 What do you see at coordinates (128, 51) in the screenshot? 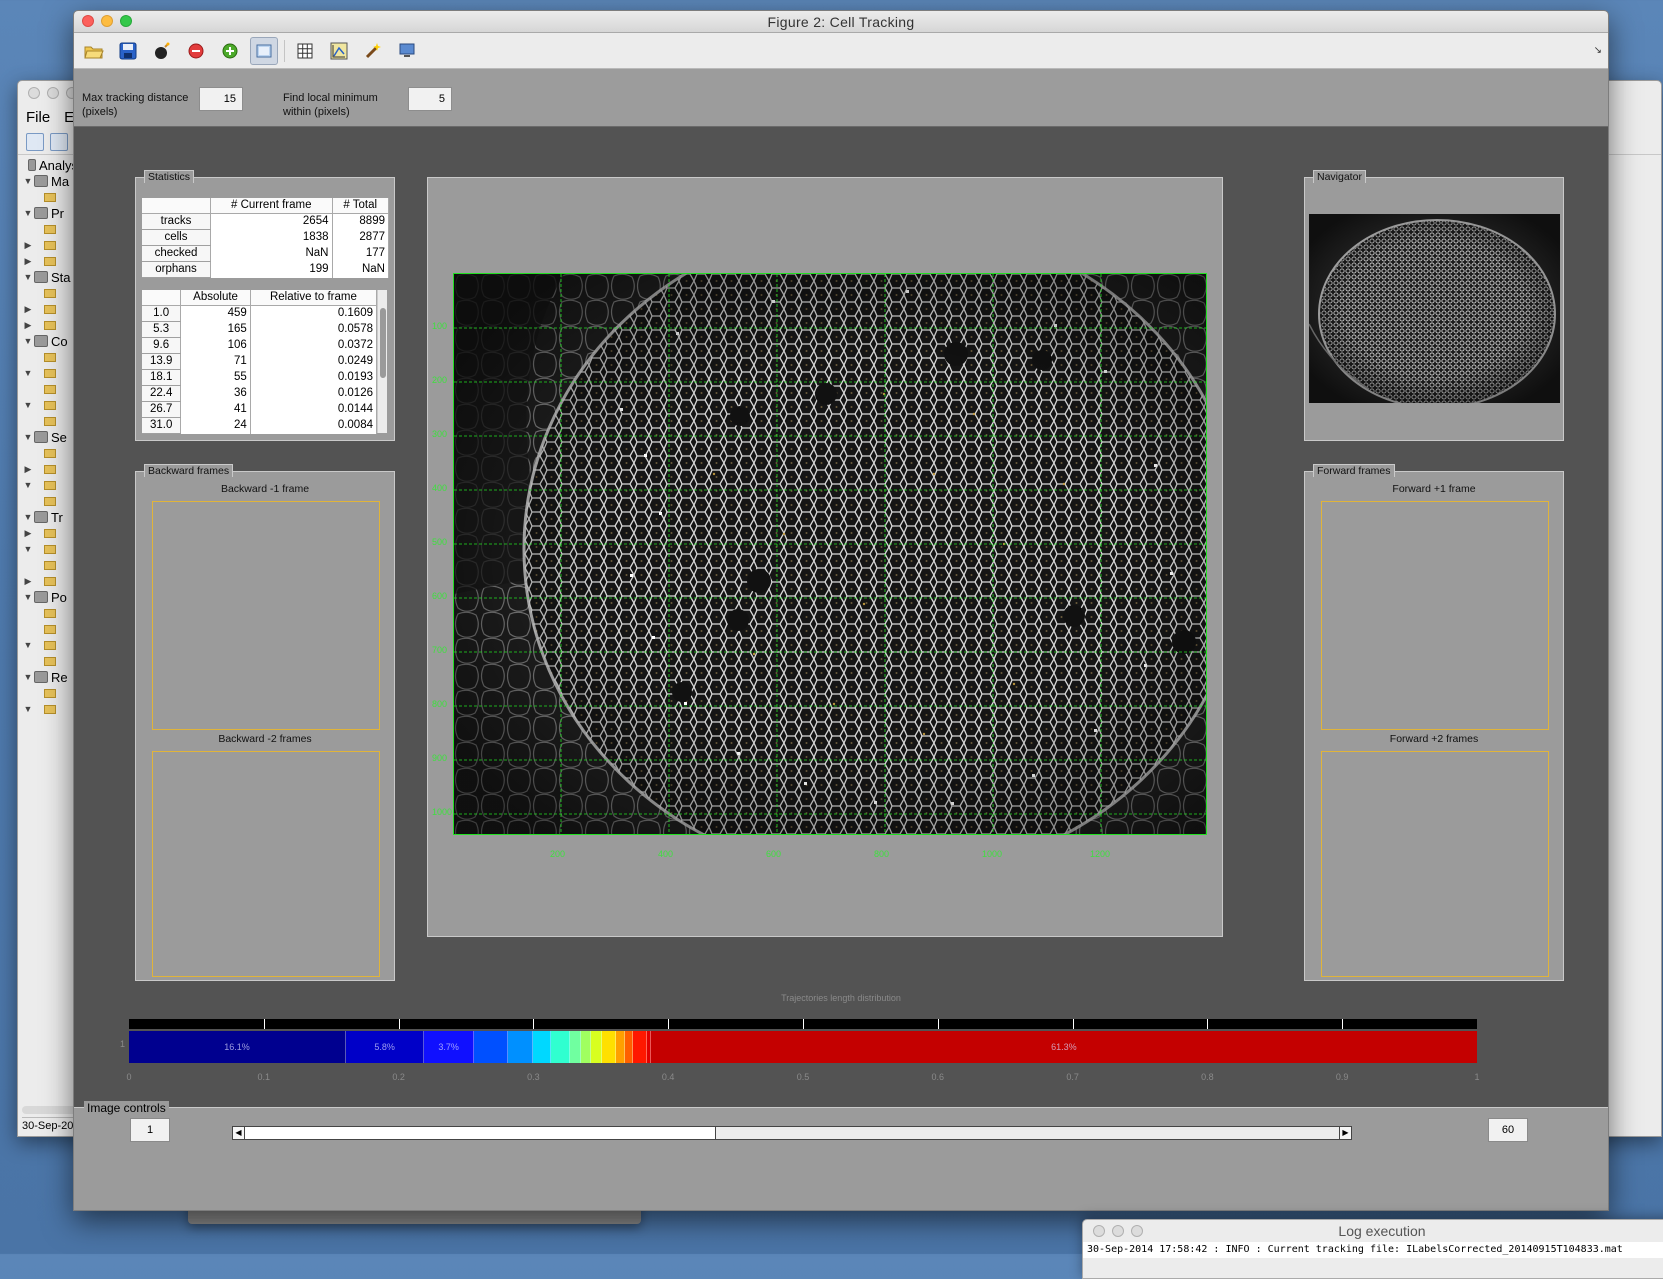
I see `save-icon` at bounding box center [128, 51].